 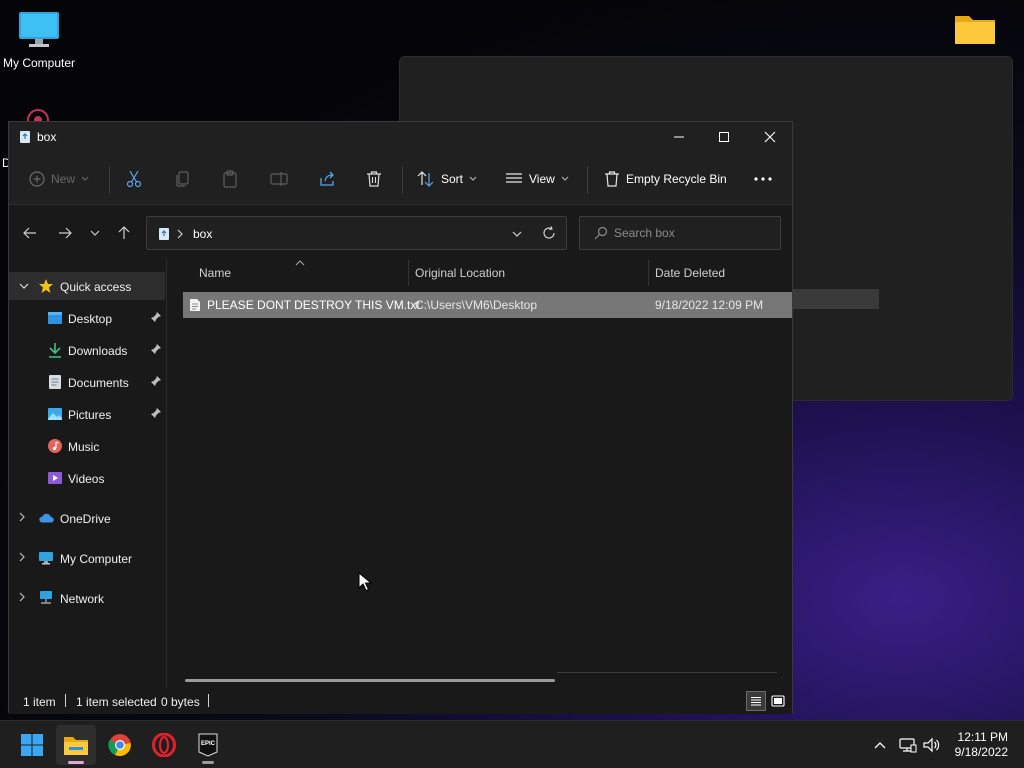 What do you see at coordinates (778, 701) in the screenshot?
I see `large-icons-view-button` at bounding box center [778, 701].